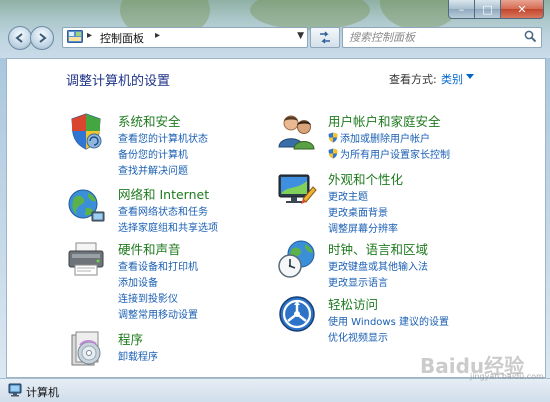 The image size is (550, 402). What do you see at coordinates (413, 79) in the screenshot?
I see `view-by-label: 查看方式:` at bounding box center [413, 79].